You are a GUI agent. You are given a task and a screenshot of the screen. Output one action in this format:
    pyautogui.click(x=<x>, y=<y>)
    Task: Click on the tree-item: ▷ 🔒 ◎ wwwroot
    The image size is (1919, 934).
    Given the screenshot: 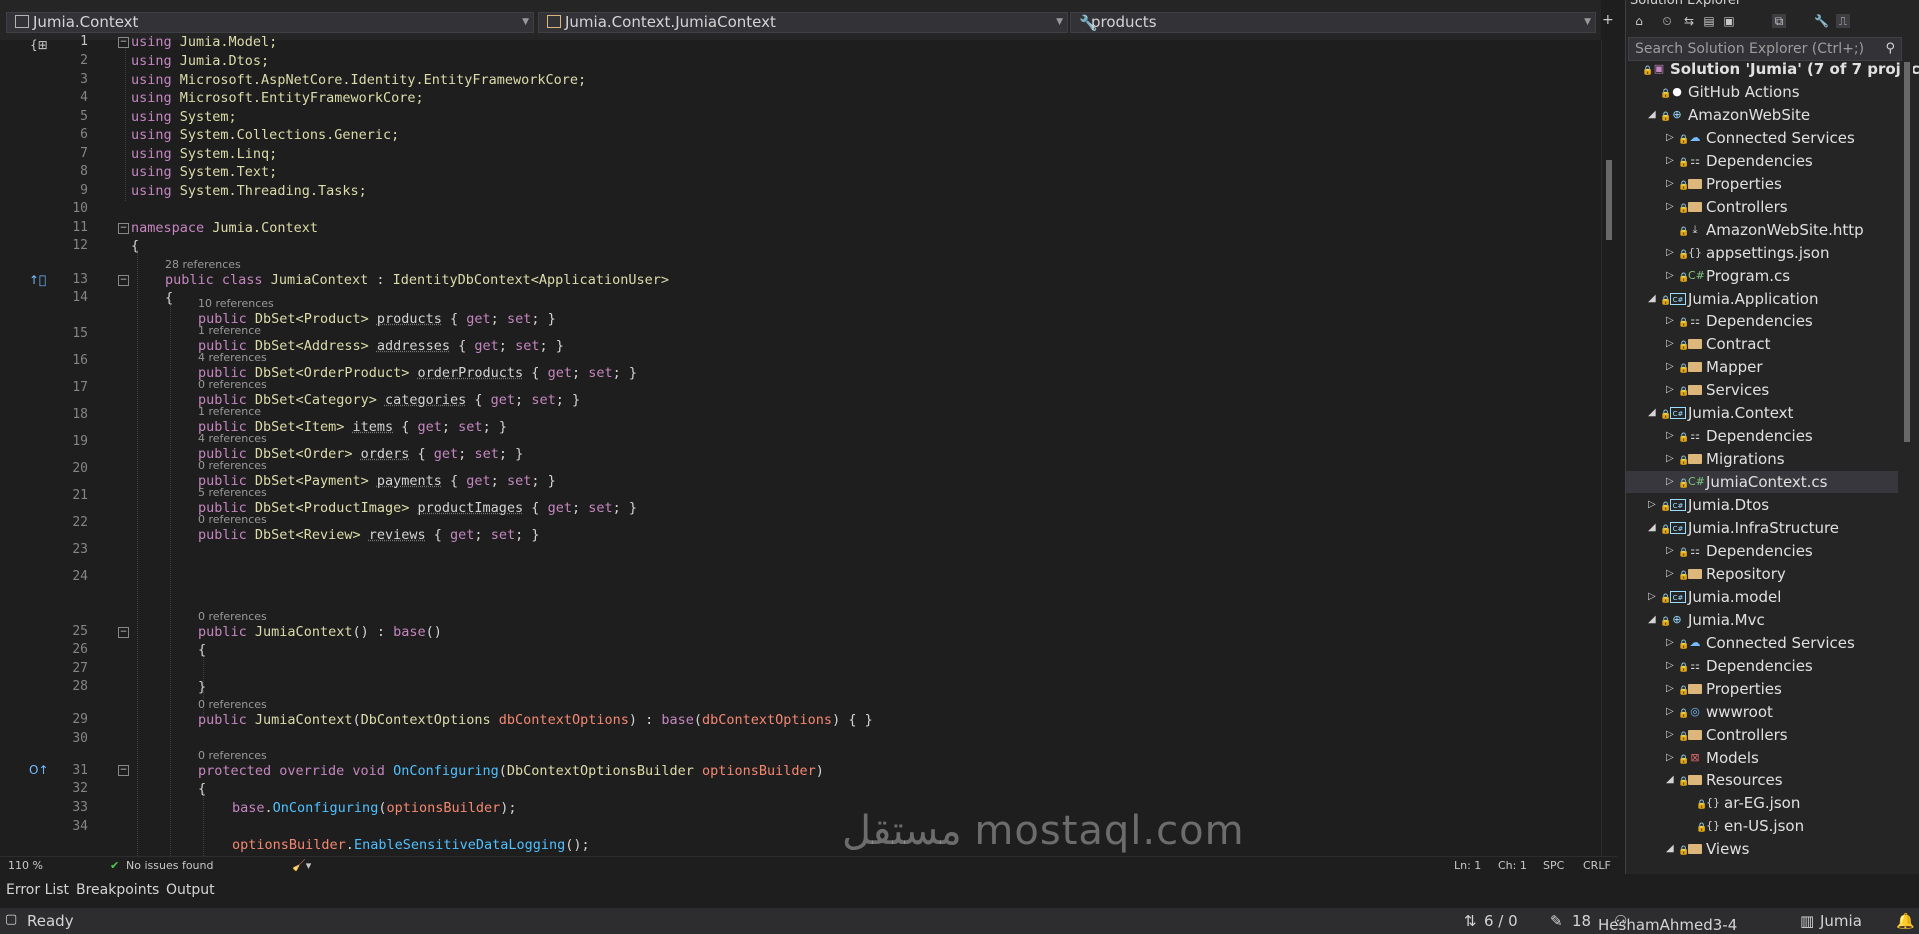 What is the action you would take?
    pyautogui.click(x=1762, y=712)
    